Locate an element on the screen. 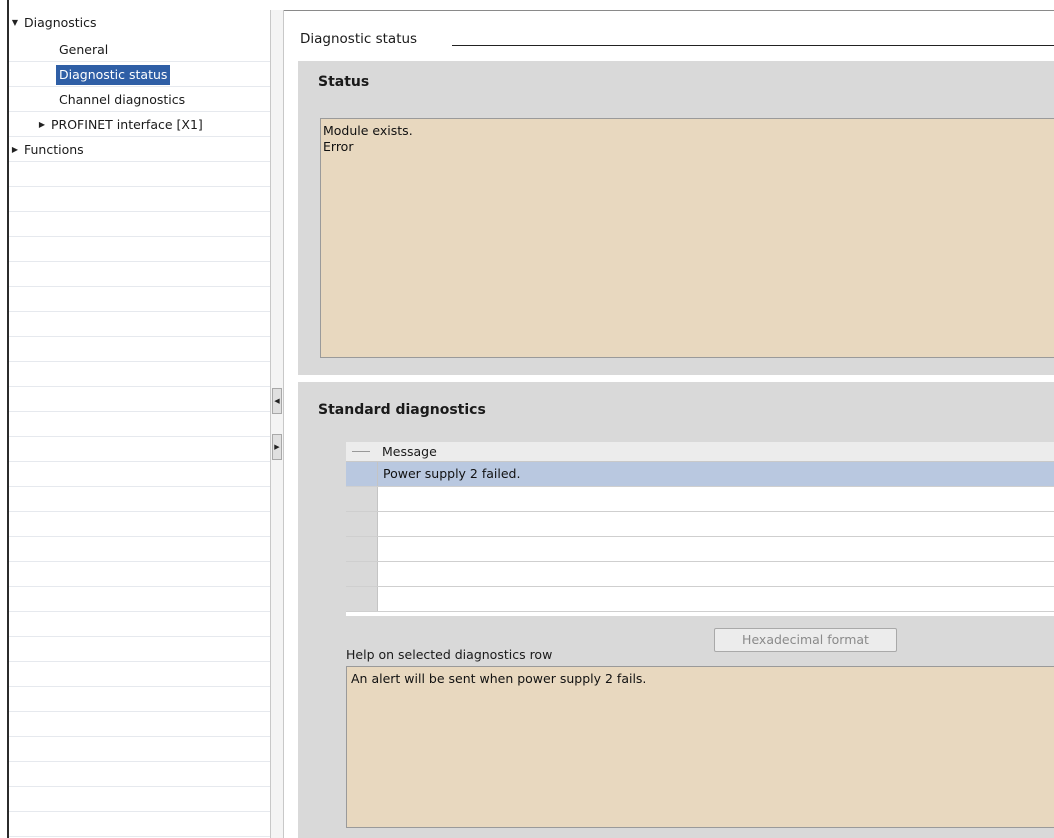  table-row: Power supply 2 failed. is located at coordinates (700, 474).